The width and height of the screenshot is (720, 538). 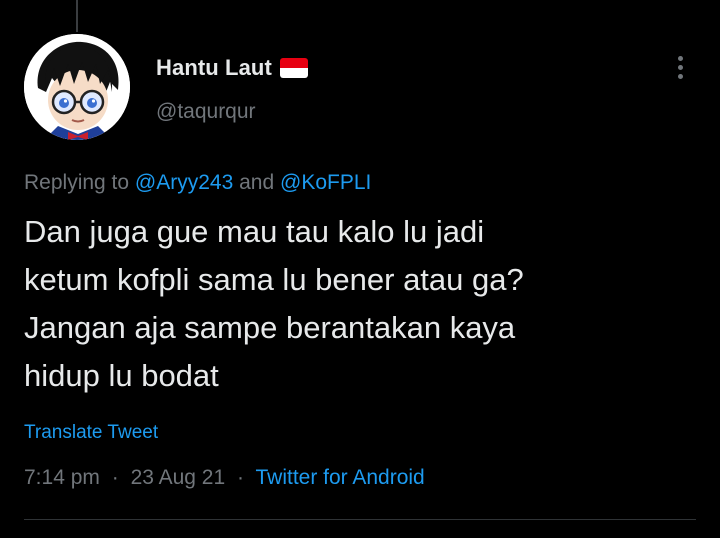 I want to click on author-display-name: Hantu Laut, so click(x=214, y=68).